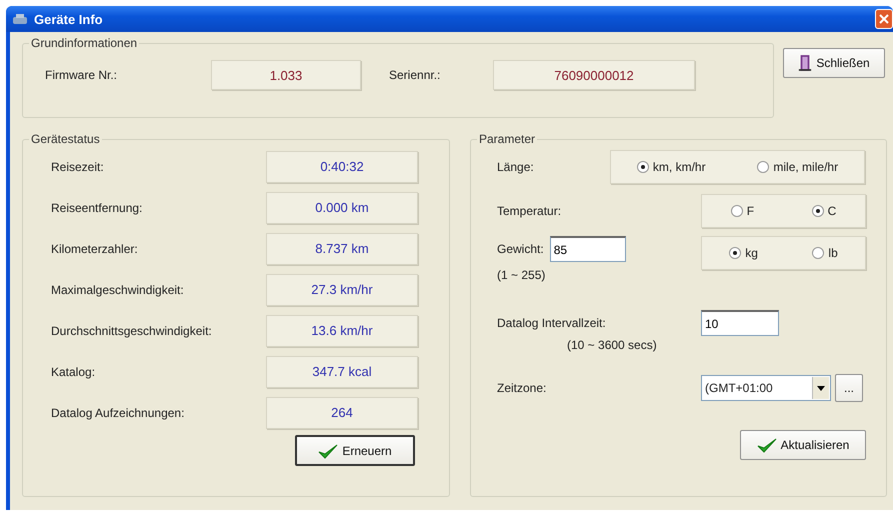 The width and height of the screenshot is (893, 516). Describe the element at coordinates (521, 275) in the screenshot. I see `range-hint: (1 ~ 255)` at that location.